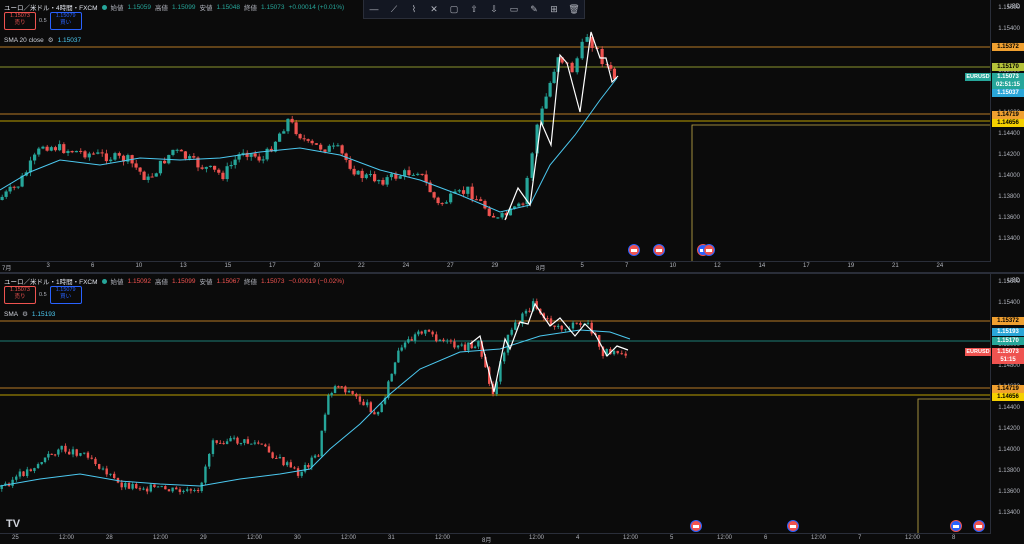 The width and height of the screenshot is (1024, 544). I want to click on symbol-tag: EURUSD, so click(978, 77).